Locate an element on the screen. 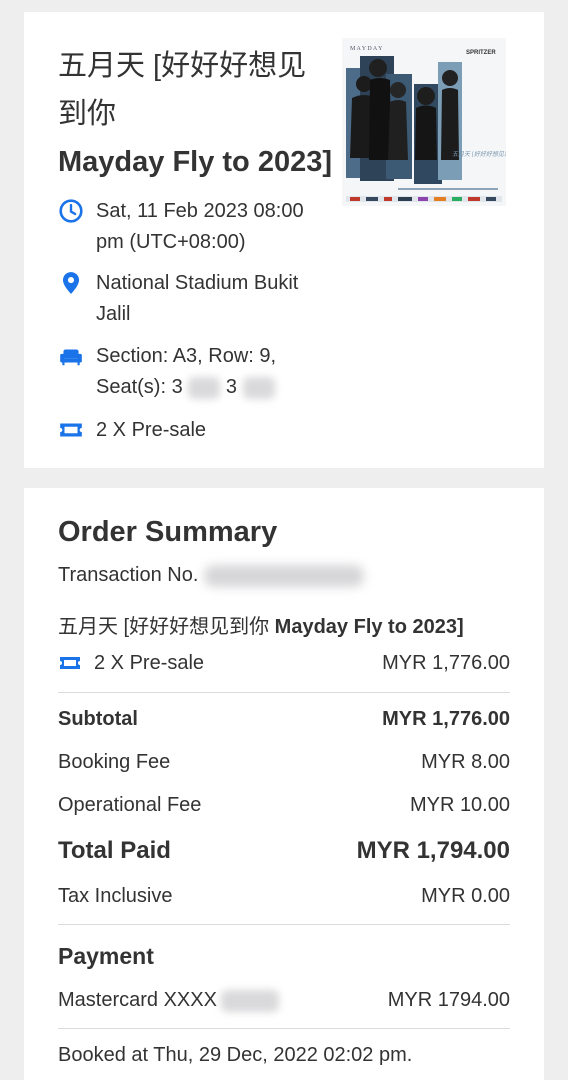 This screenshot has width=568, height=1080. ticket-line-label: 2 X Pre-sale is located at coordinates (149, 662).